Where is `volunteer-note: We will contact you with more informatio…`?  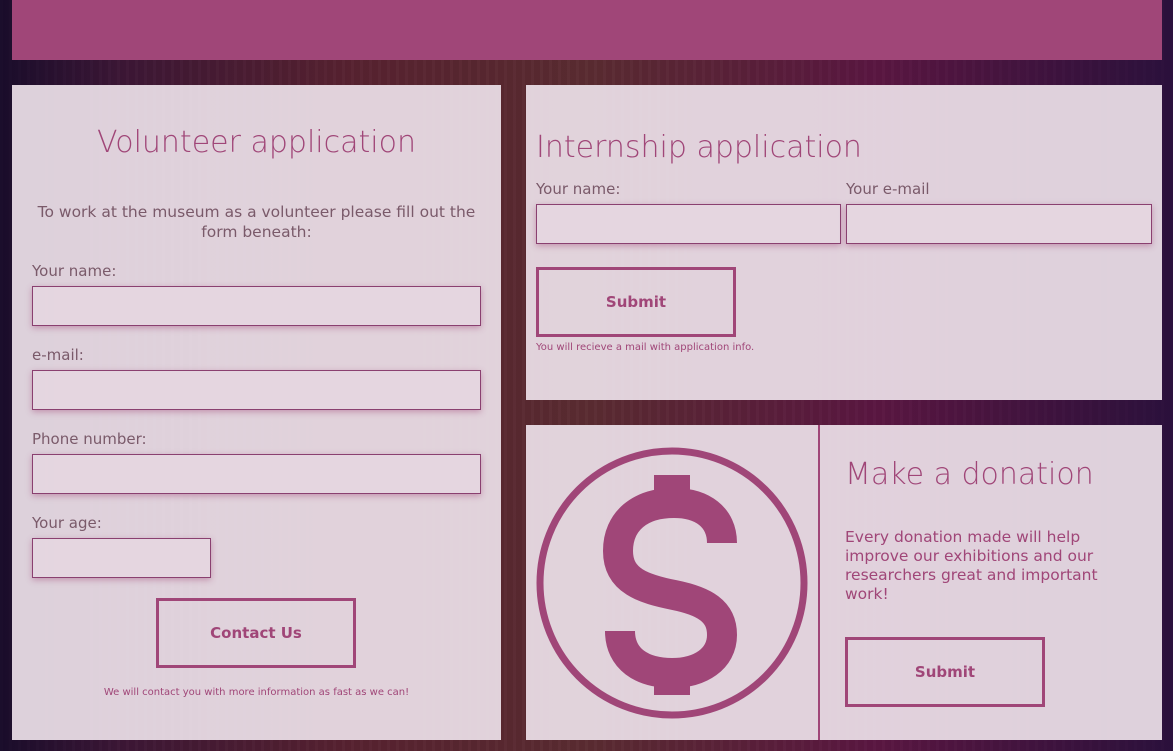 volunteer-note: We will contact you with more informatio… is located at coordinates (256, 692).